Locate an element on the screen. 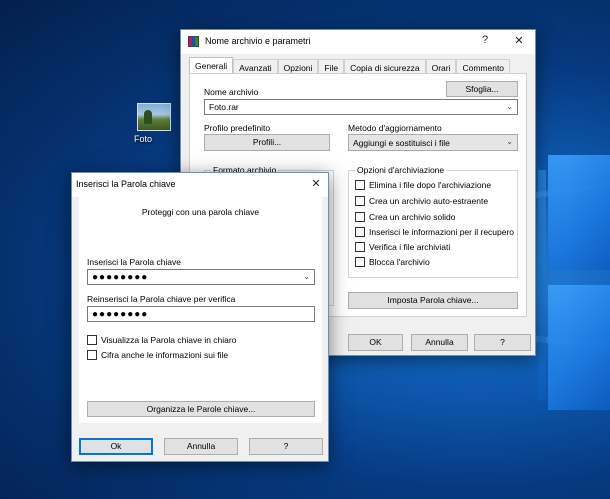 Image resolution: width=610 pixels, height=499 pixels. help-icon: ? is located at coordinates (485, 40).